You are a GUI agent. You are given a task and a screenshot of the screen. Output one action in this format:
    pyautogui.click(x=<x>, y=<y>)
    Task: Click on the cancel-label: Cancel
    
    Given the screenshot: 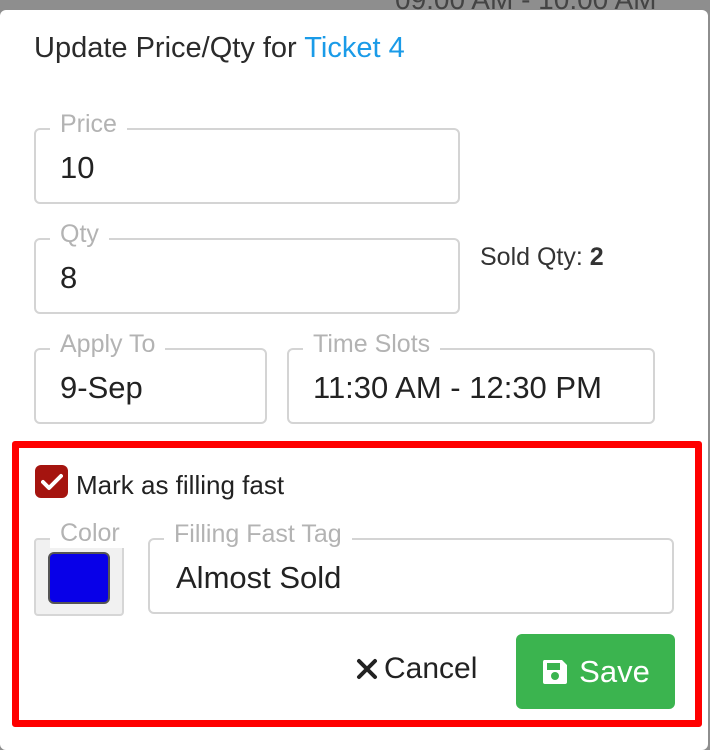 What is the action you would take?
    pyautogui.click(x=431, y=668)
    